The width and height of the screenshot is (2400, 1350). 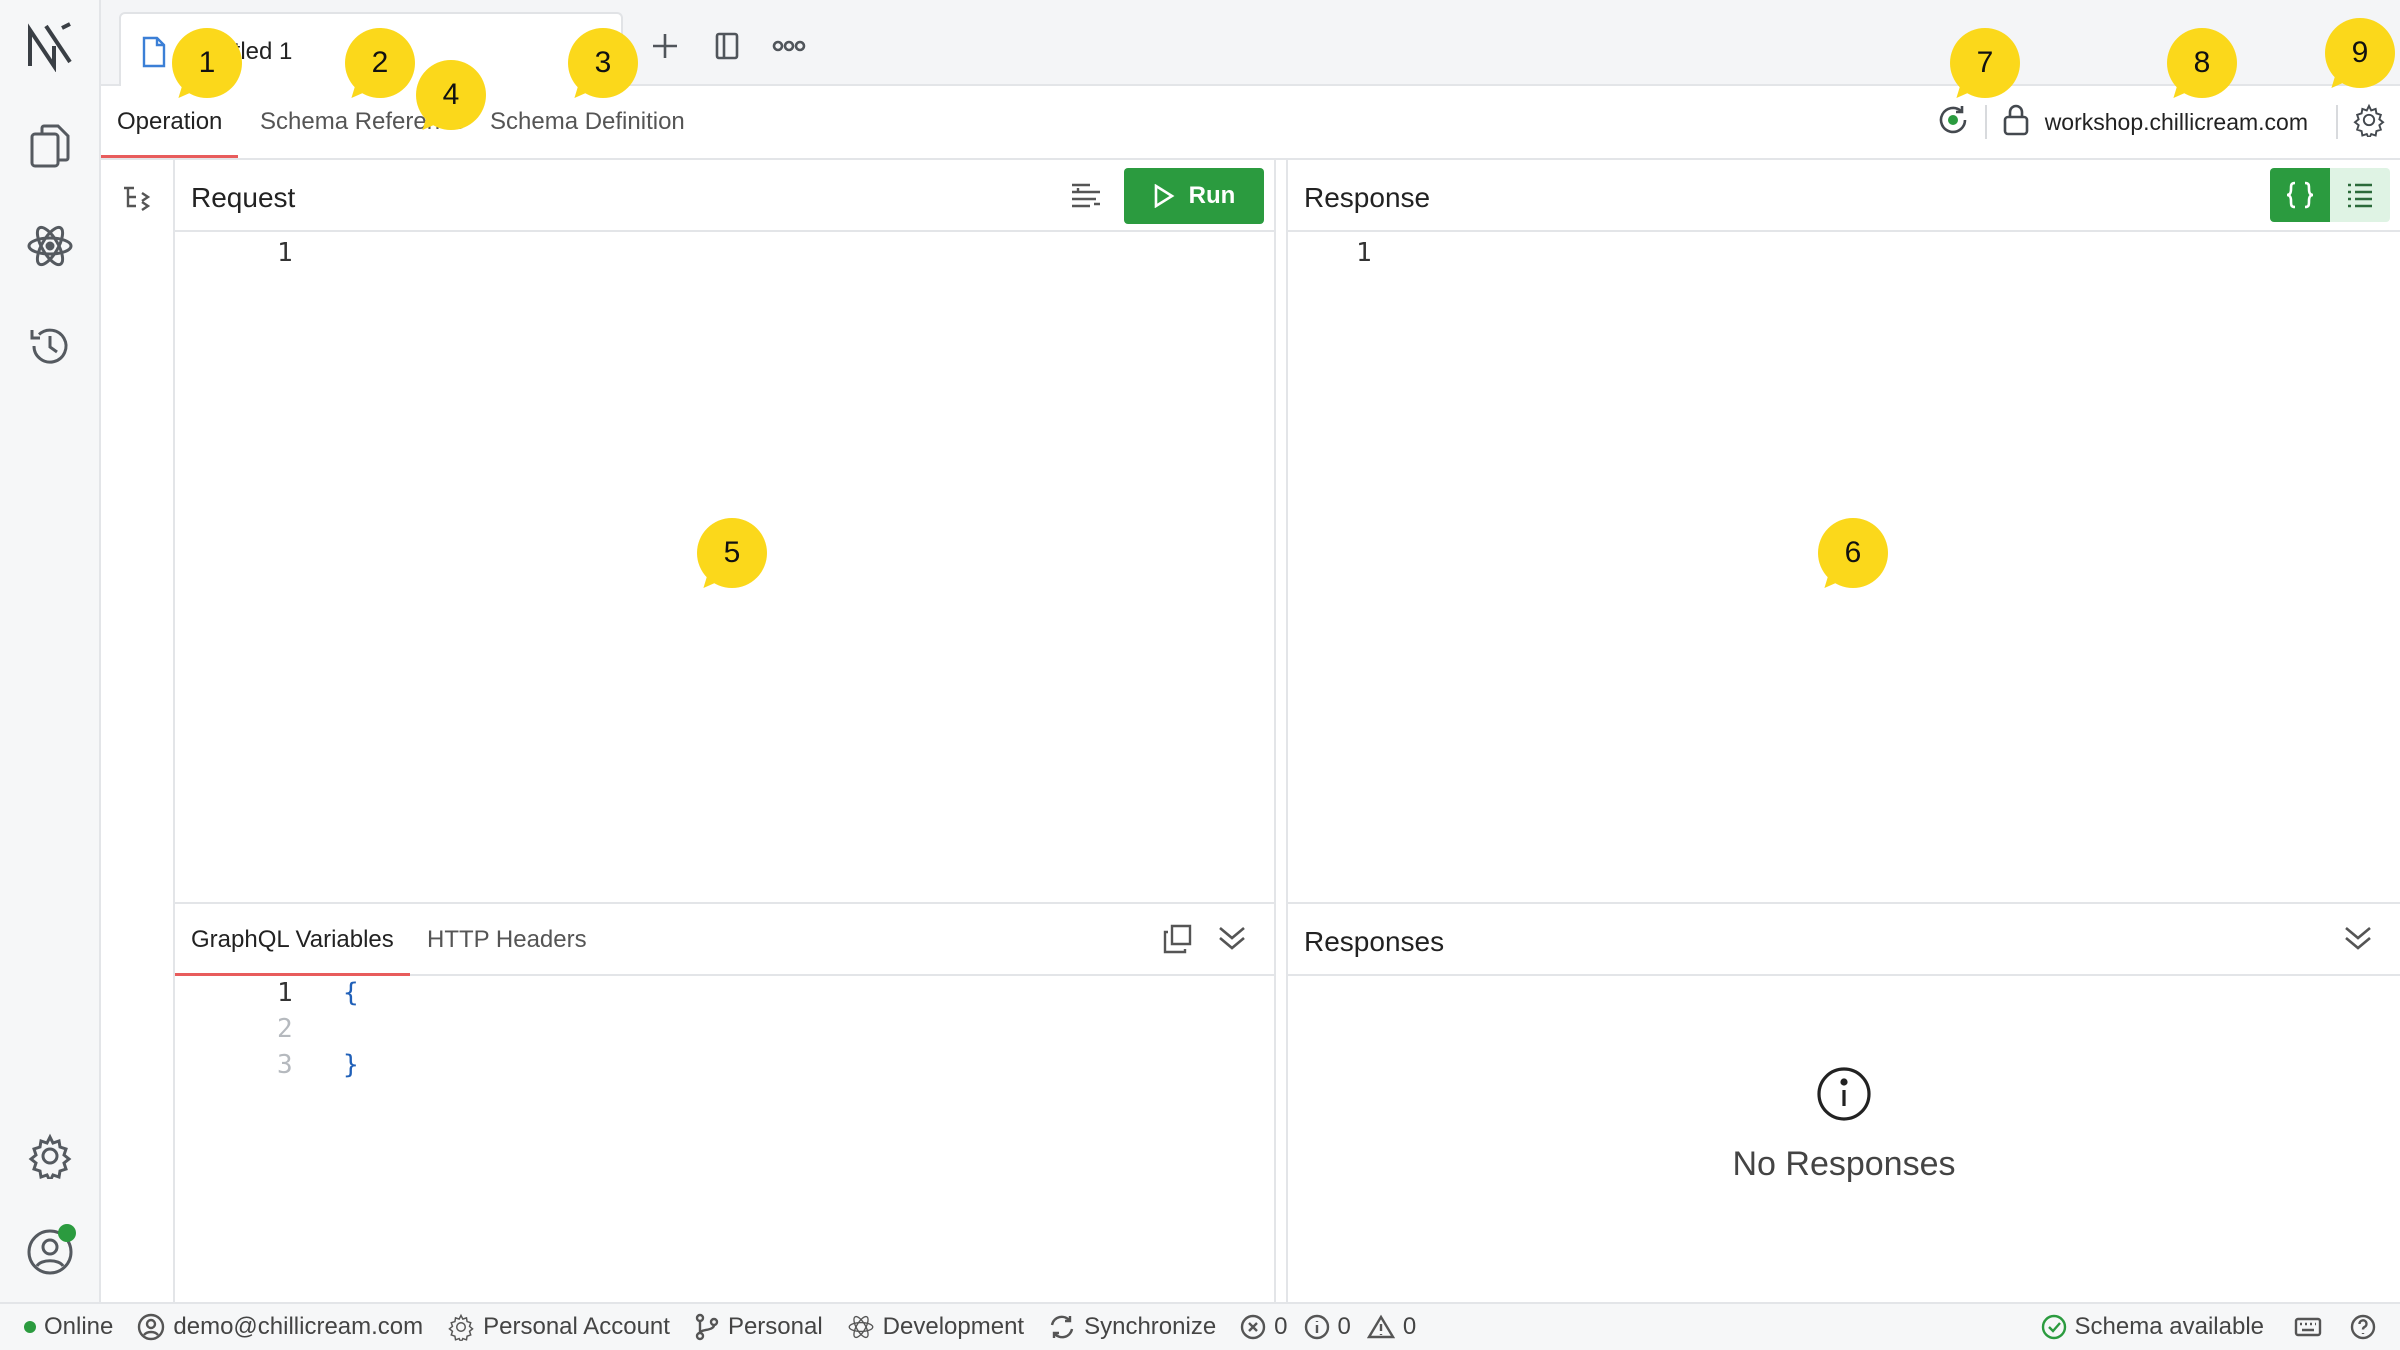 What do you see at coordinates (138, 198) in the screenshot?
I see `operation-tree-icon` at bounding box center [138, 198].